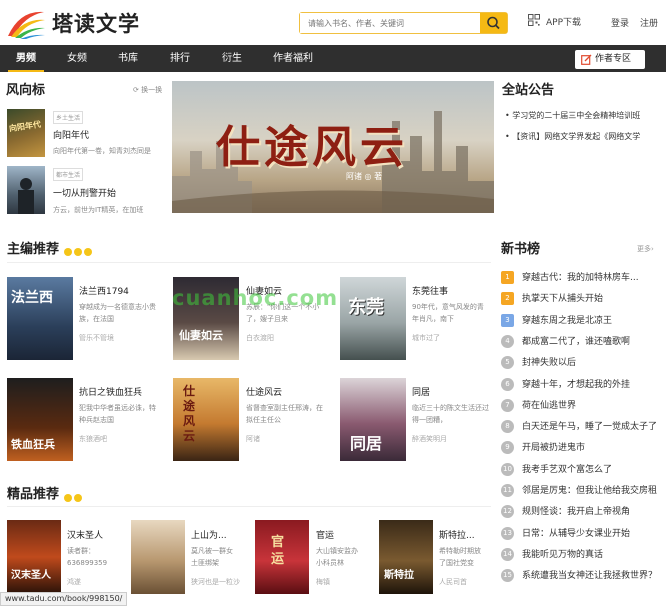 The height and width of the screenshot is (606, 666). Describe the element at coordinates (581, 299) in the screenshot. I see `rank-item: 2 执掌天下从捕头开始` at that location.